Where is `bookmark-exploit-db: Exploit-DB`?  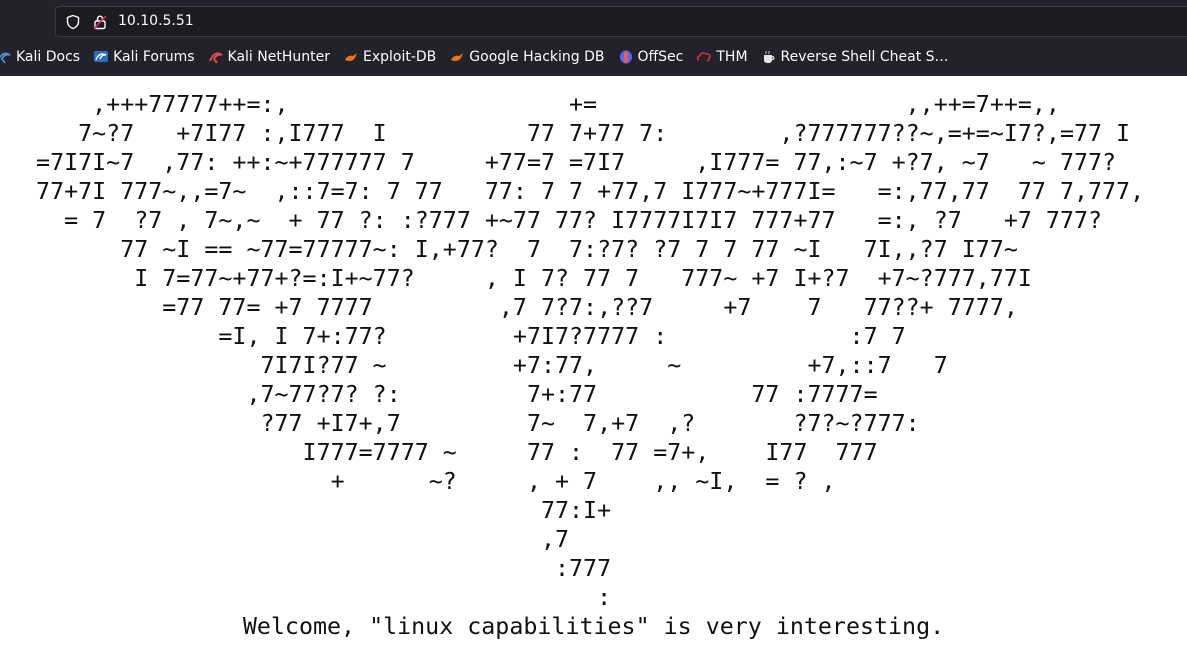 bookmark-exploit-db: Exploit-DB is located at coordinates (392, 57).